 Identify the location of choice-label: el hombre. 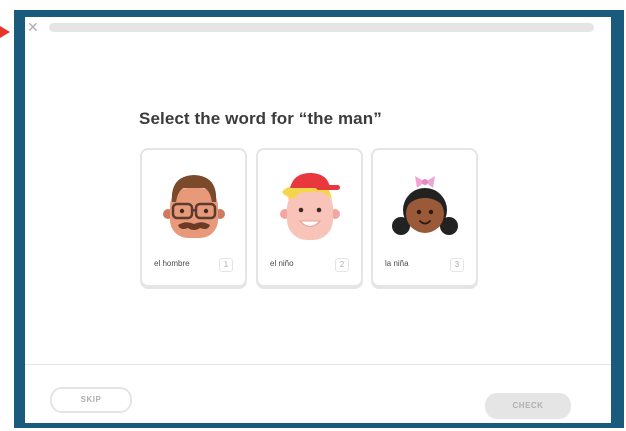
(172, 263).